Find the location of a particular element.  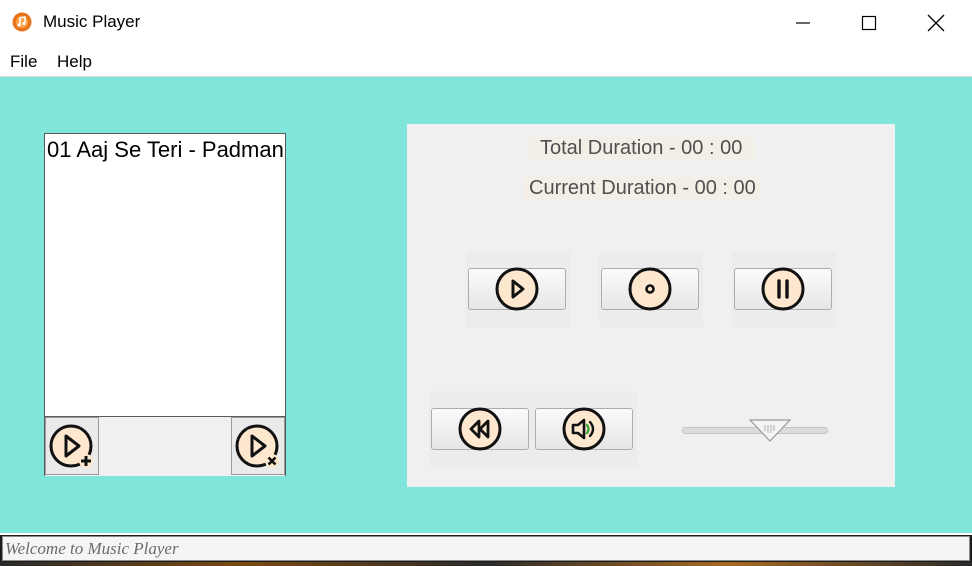

status-bar: Welcome to Music Player is located at coordinates (486, 550).